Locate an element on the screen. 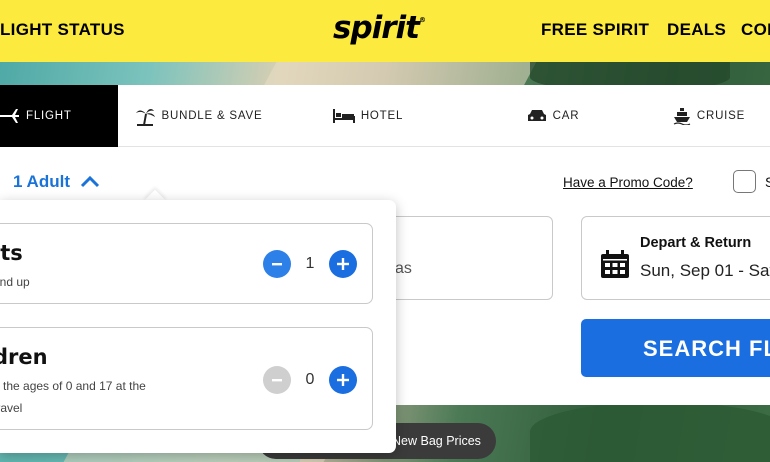 The height and width of the screenshot is (462, 770). ship-icon is located at coordinates (682, 116).